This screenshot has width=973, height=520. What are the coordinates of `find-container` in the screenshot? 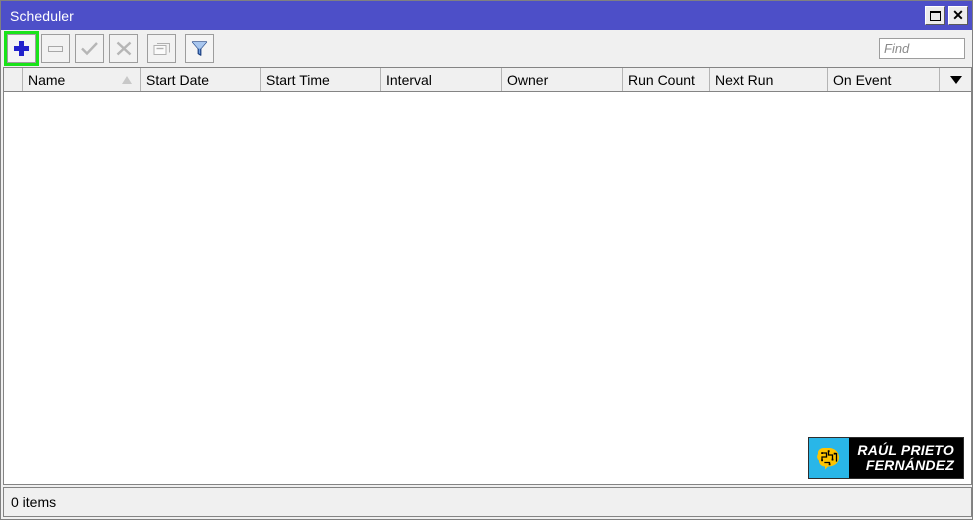 It's located at (922, 48).